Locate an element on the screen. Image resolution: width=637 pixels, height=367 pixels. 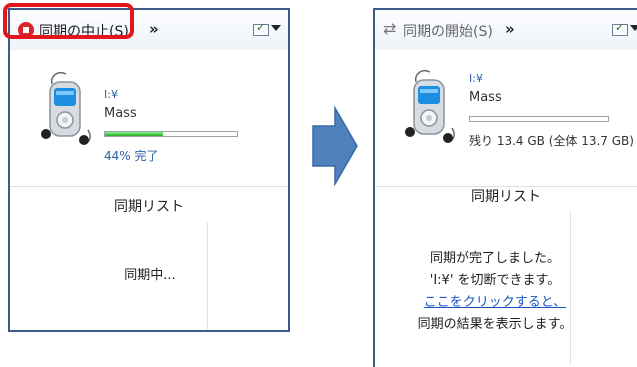
sync-progress-fill is located at coordinates (134, 134).